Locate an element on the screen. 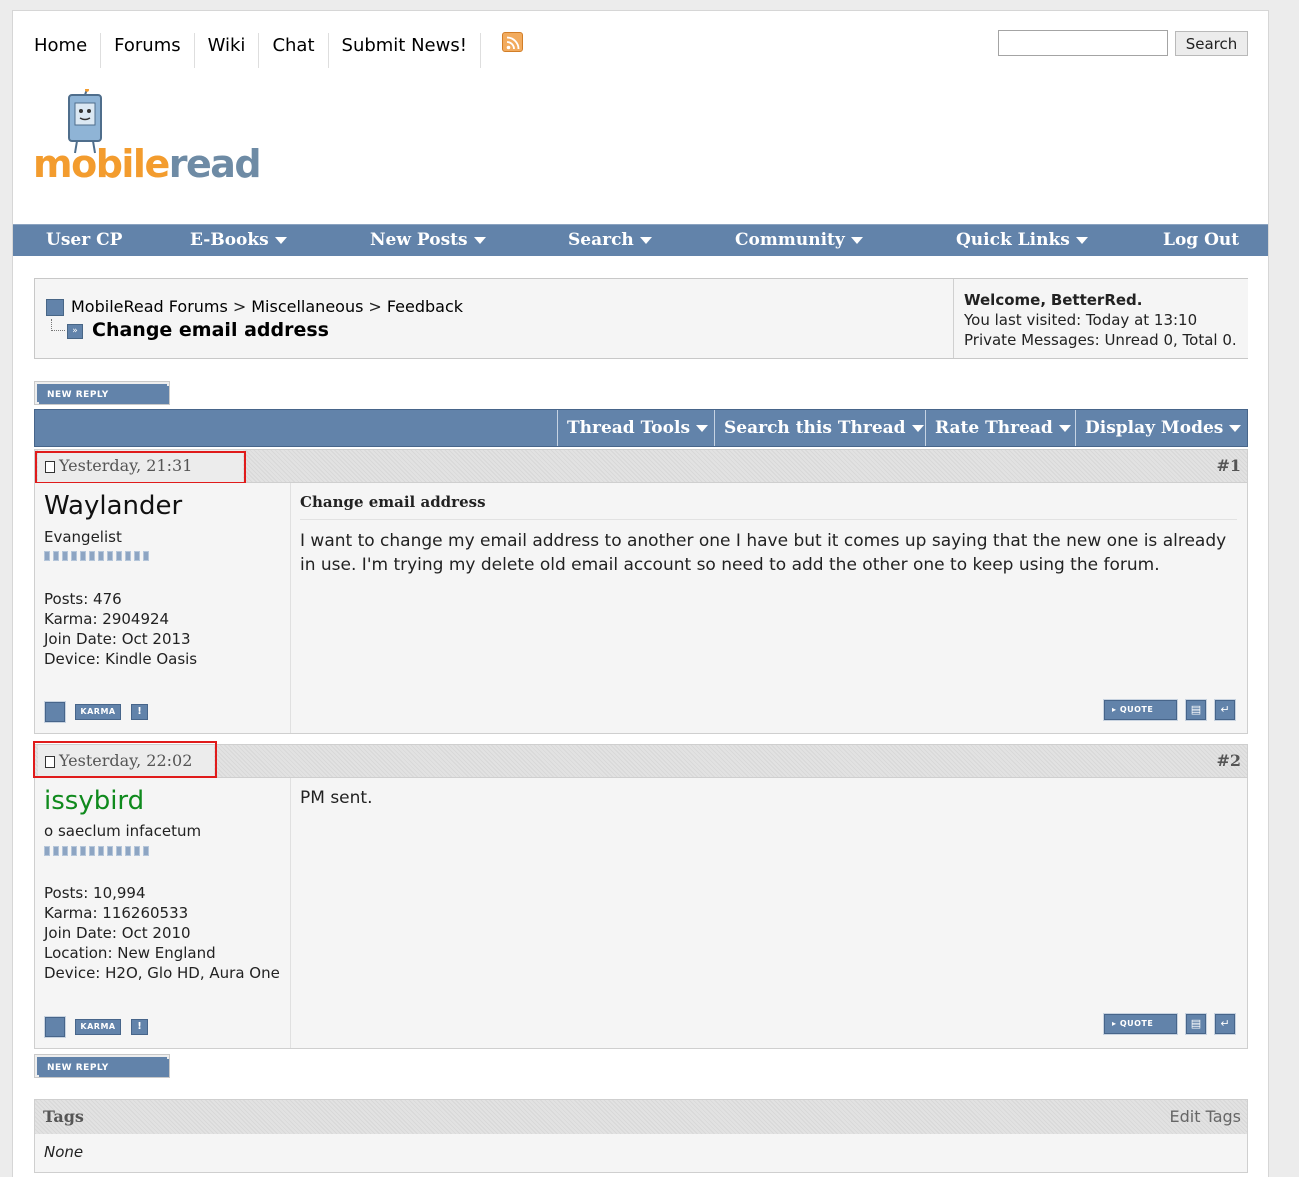 The image size is (1299, 1177). menu-search: Search is located at coordinates (610, 240).